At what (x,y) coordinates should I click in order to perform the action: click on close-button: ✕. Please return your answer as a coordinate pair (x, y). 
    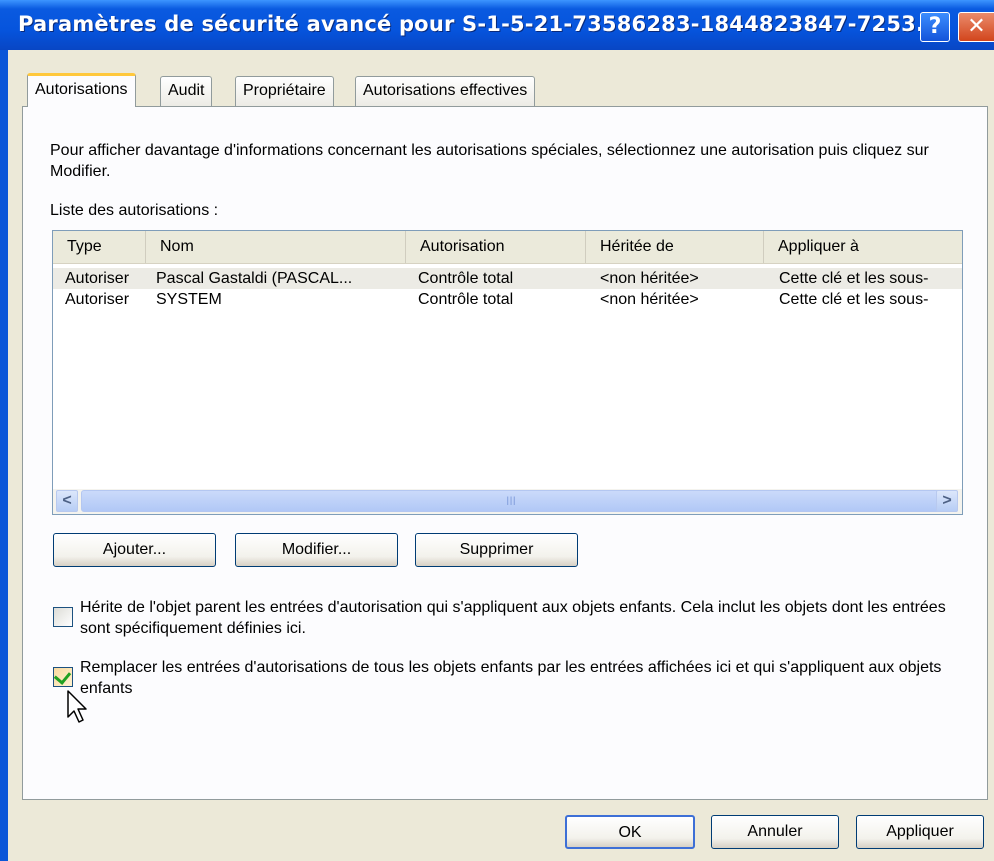
    Looking at the image, I should click on (976, 27).